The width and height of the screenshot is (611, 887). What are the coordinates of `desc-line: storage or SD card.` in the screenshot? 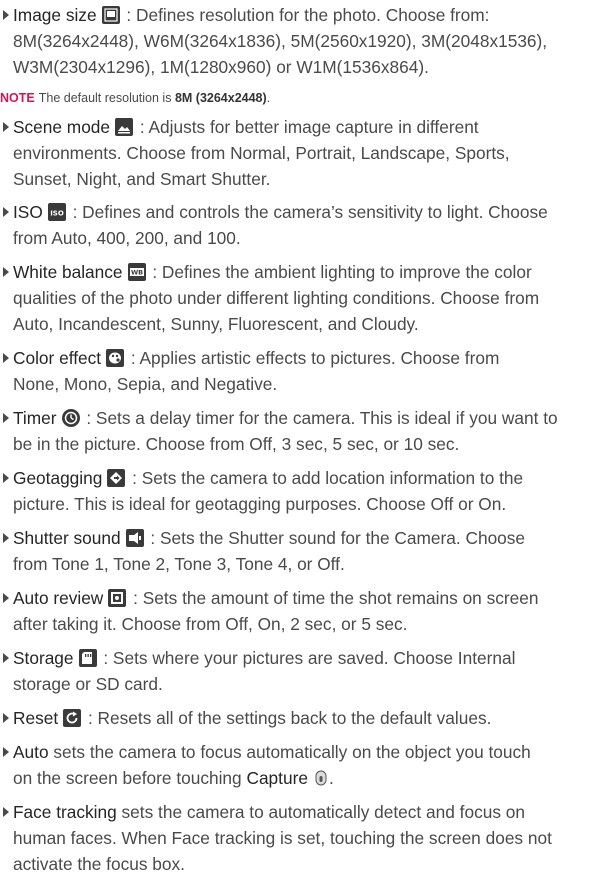 It's located at (88, 684).